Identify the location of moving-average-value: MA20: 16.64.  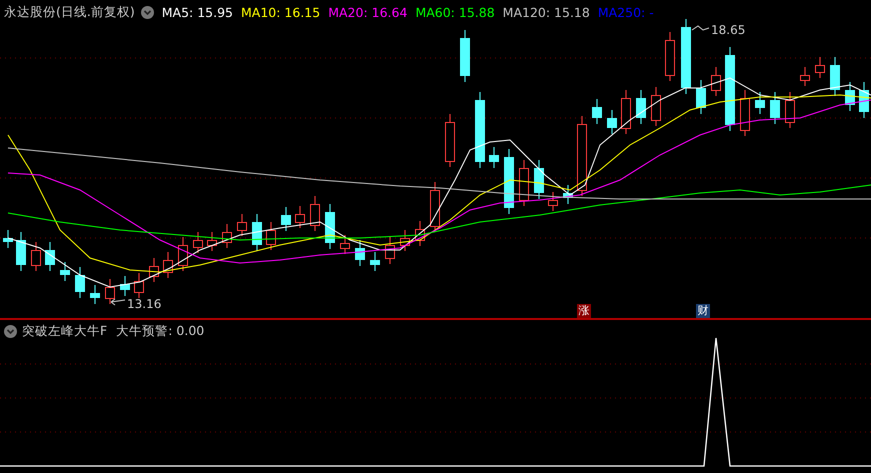
(368, 12).